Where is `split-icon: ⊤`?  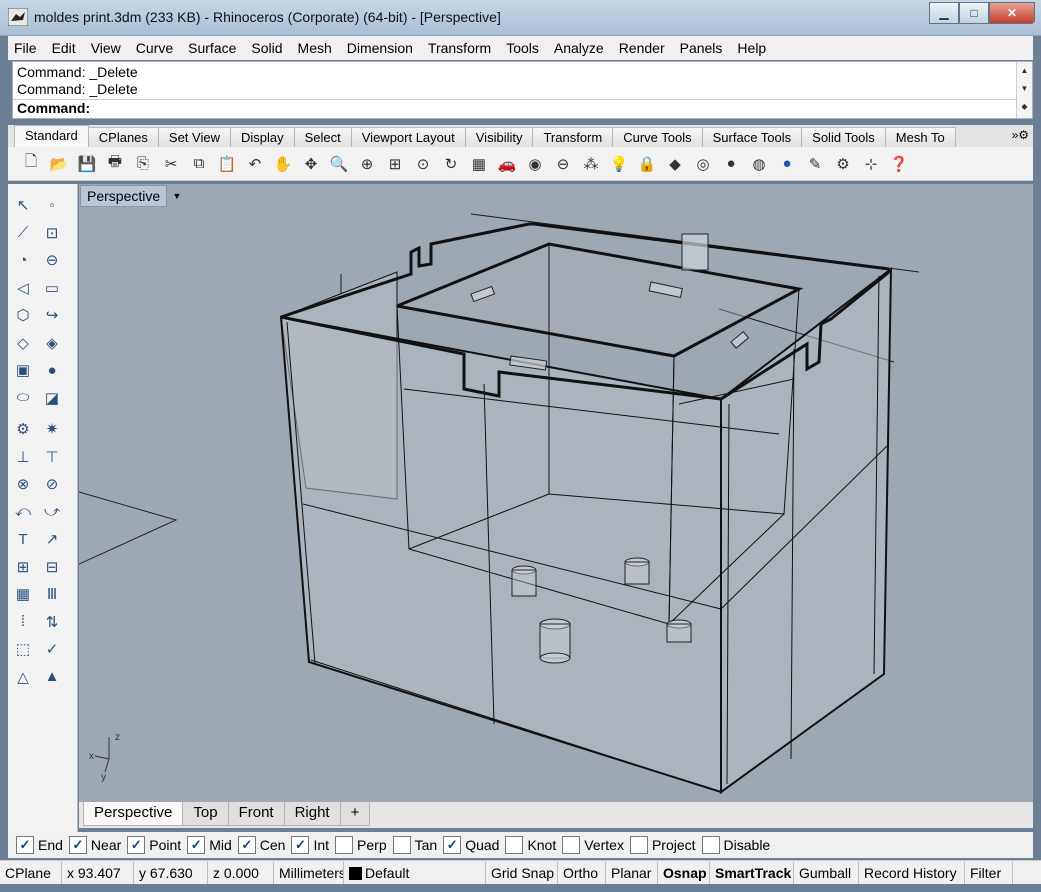 split-icon: ⊤ is located at coordinates (52, 457).